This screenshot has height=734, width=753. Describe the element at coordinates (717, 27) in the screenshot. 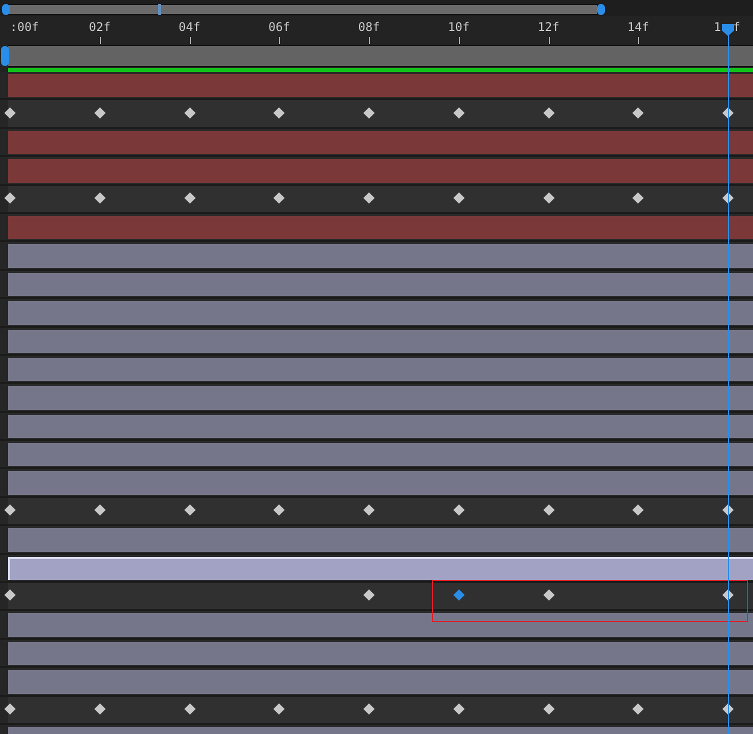

I see `time-label: 1` at that location.